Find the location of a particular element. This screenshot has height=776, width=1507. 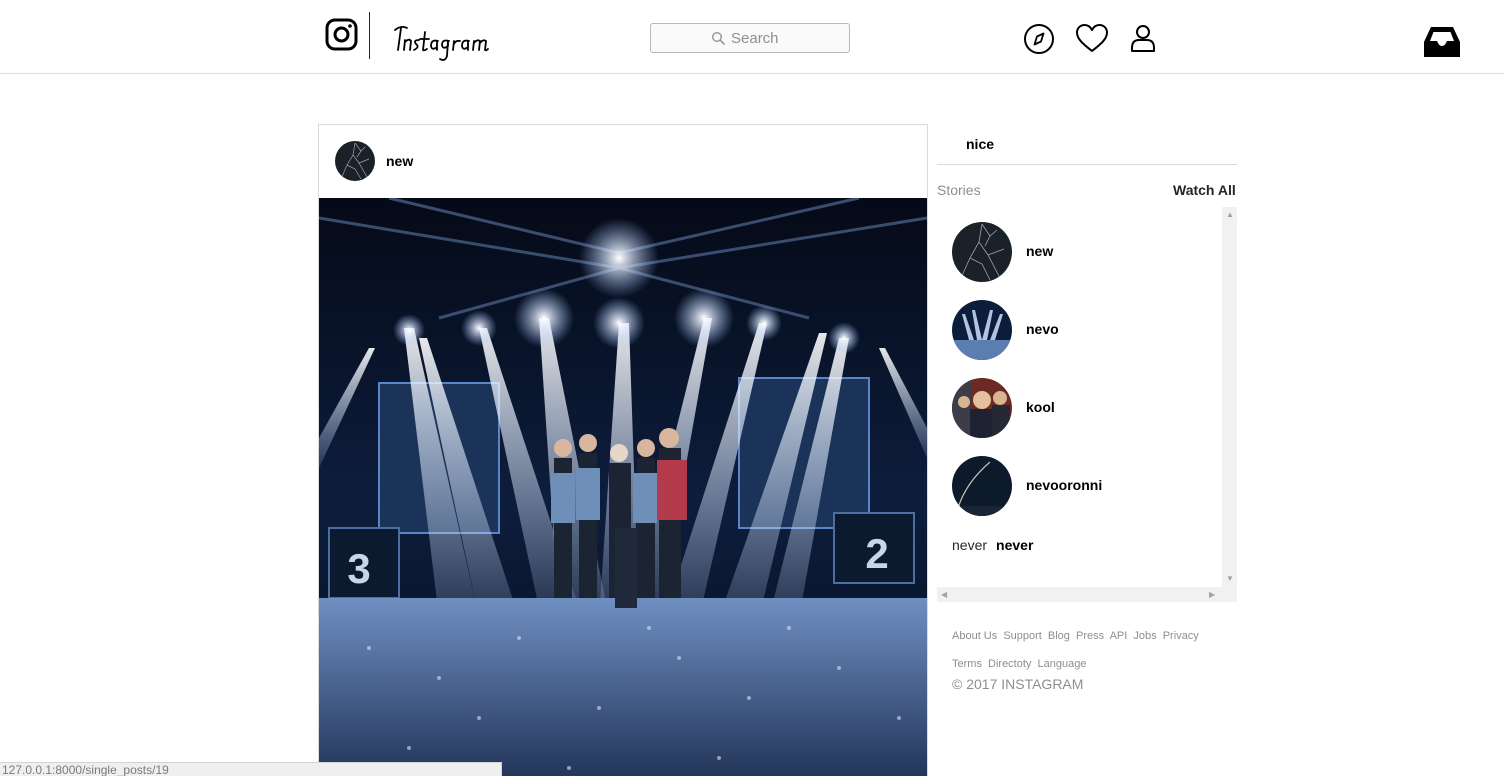

footer-link-support: Support is located at coordinates (1022, 636).